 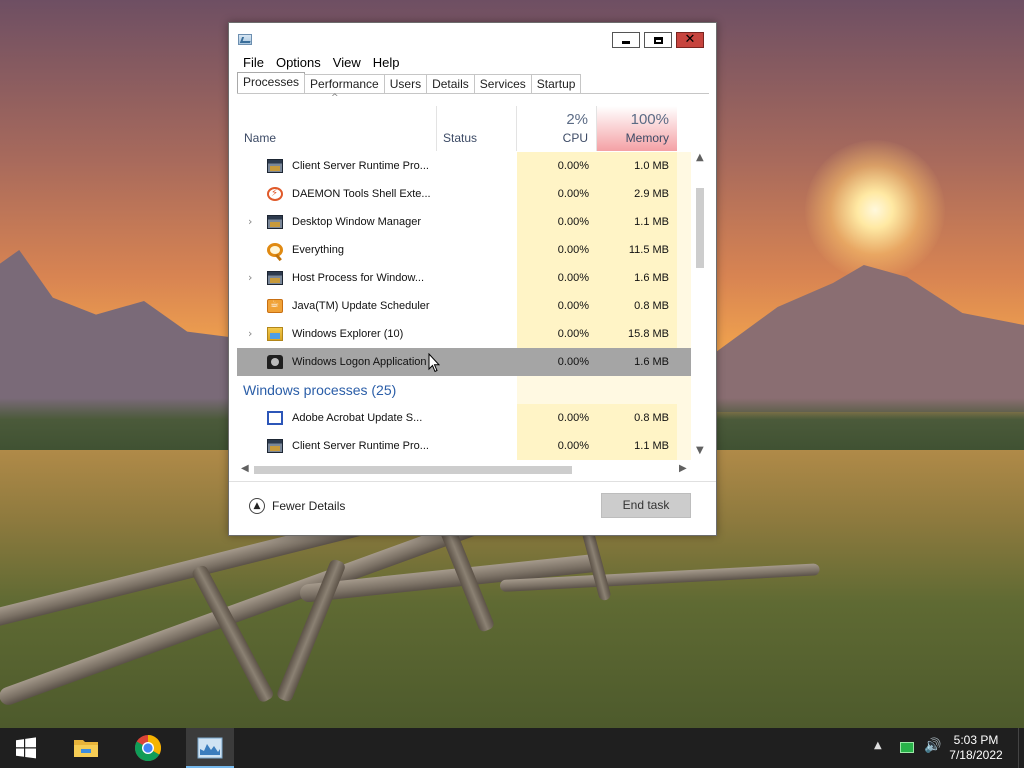 I want to click on search-icon, so click(x=275, y=250).